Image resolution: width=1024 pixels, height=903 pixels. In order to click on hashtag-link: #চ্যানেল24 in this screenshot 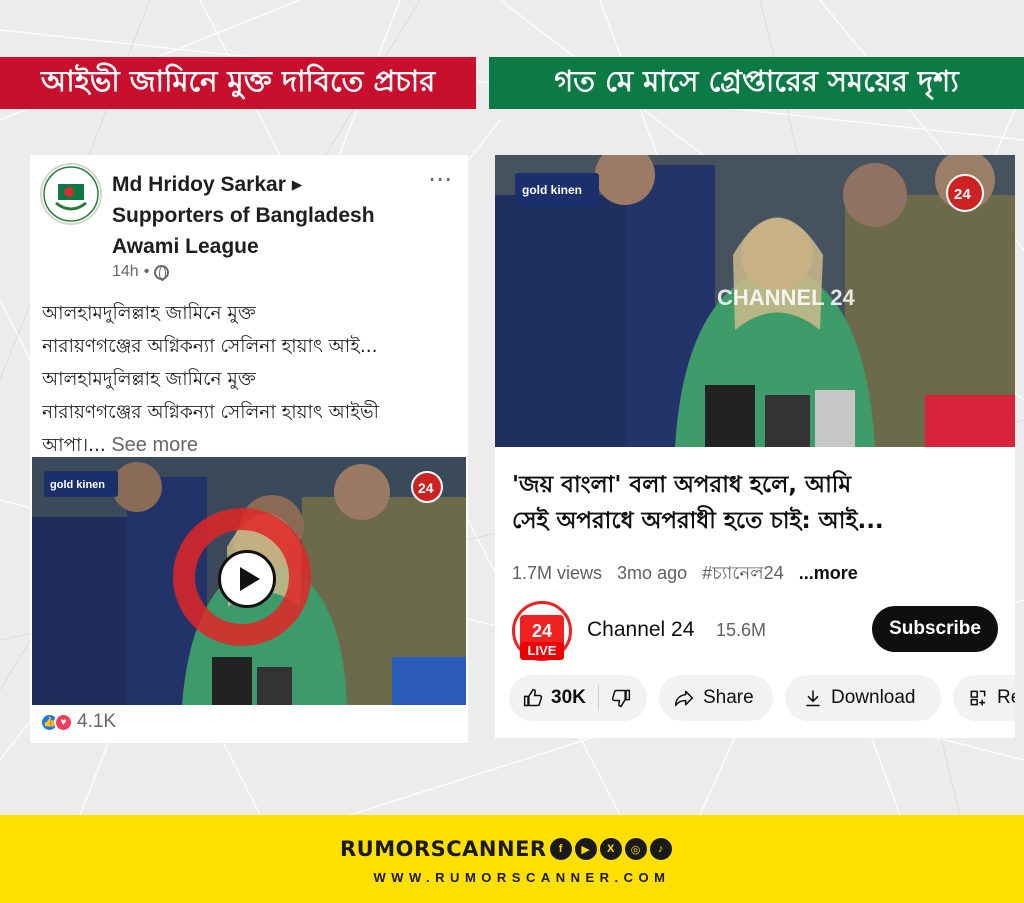, I will do `click(743, 573)`.